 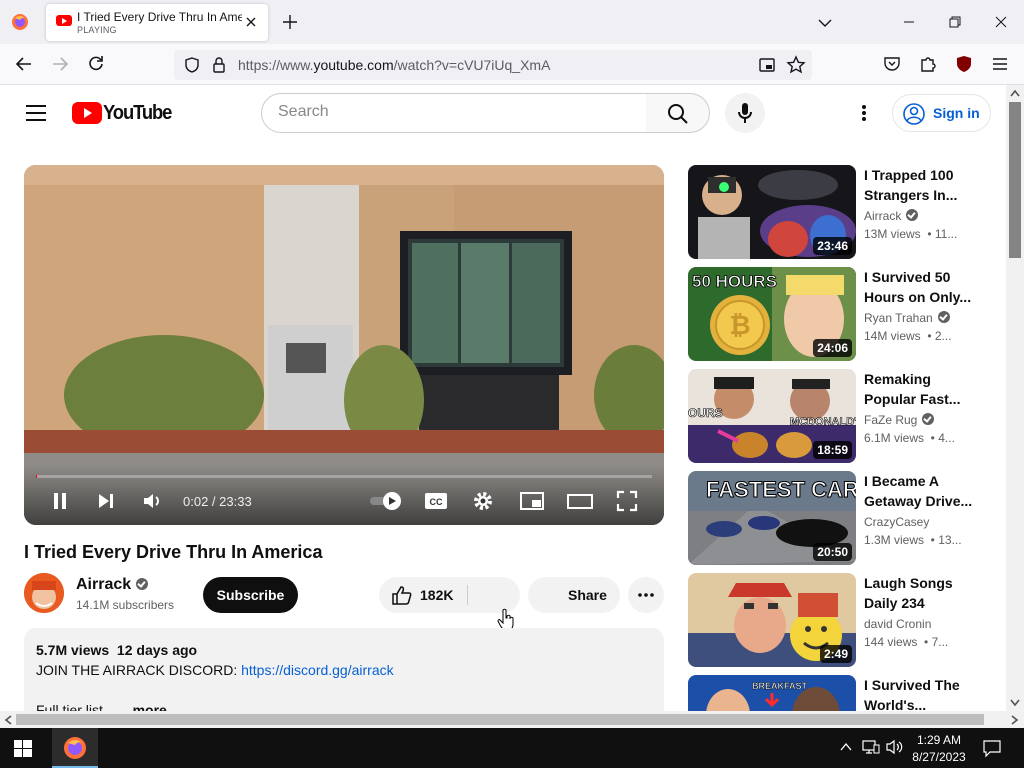 What do you see at coordinates (192, 67) in the screenshot?
I see `tracking-protection-shield-icon` at bounding box center [192, 67].